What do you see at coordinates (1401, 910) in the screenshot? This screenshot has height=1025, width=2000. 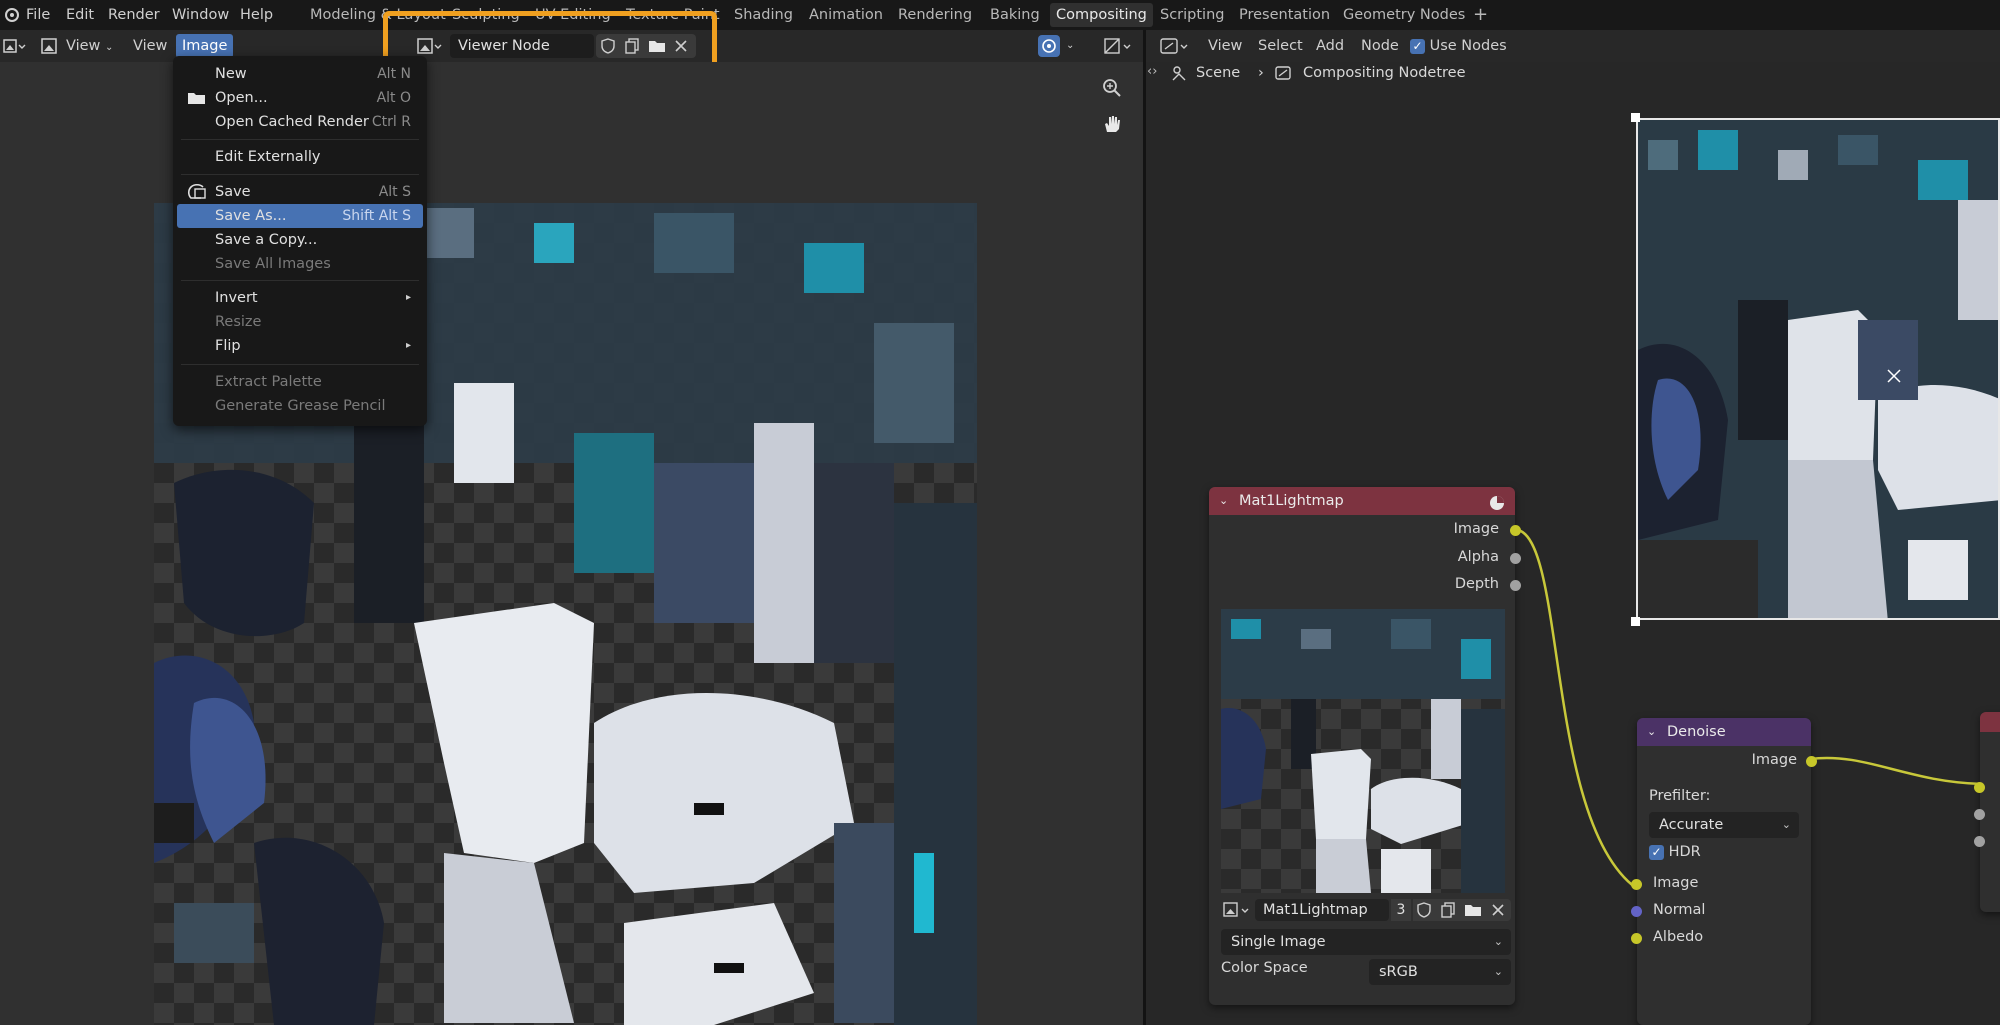 I see `image-users-count: 3` at bounding box center [1401, 910].